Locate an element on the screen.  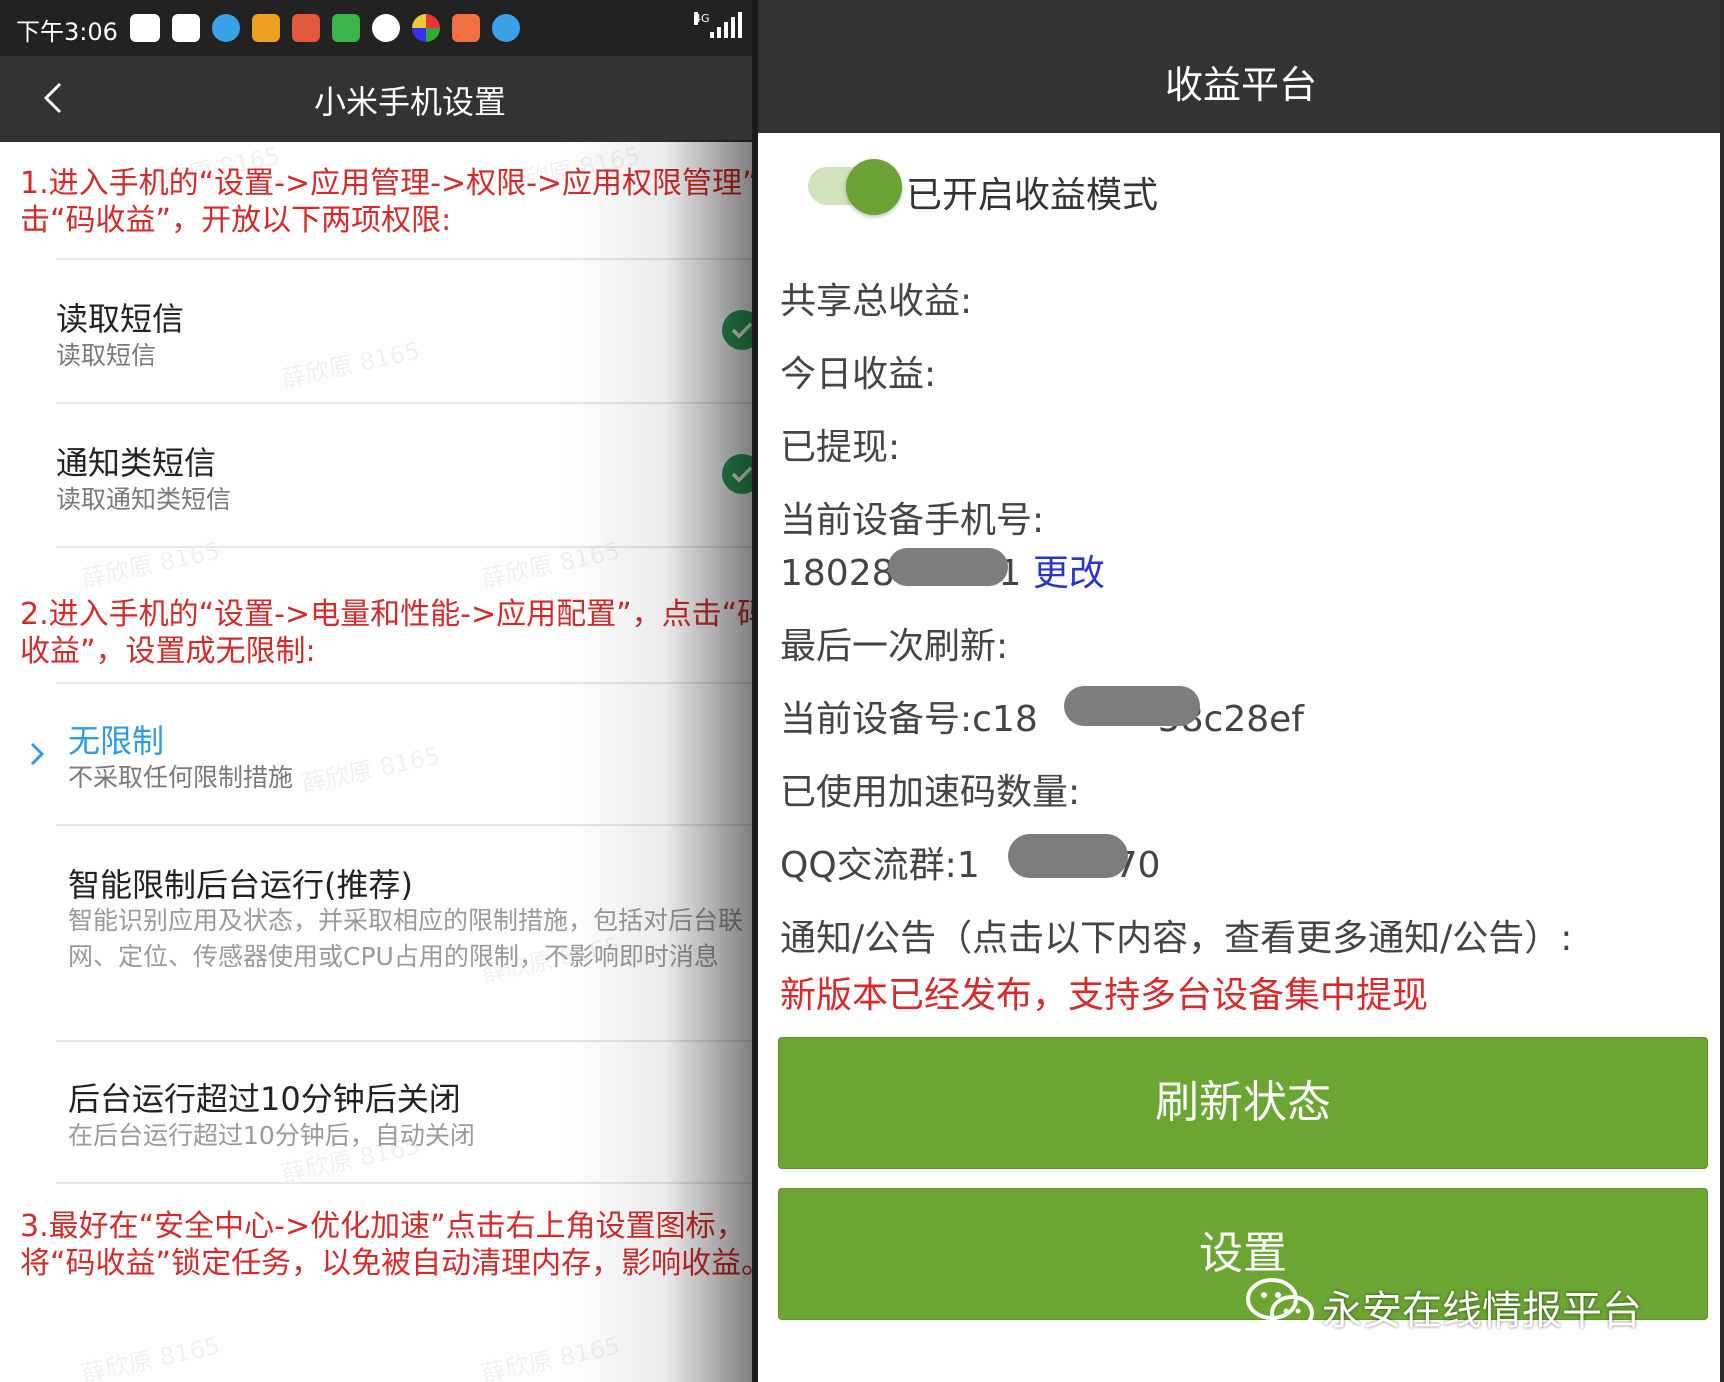
58-app-icon is located at coordinates (266, 28).